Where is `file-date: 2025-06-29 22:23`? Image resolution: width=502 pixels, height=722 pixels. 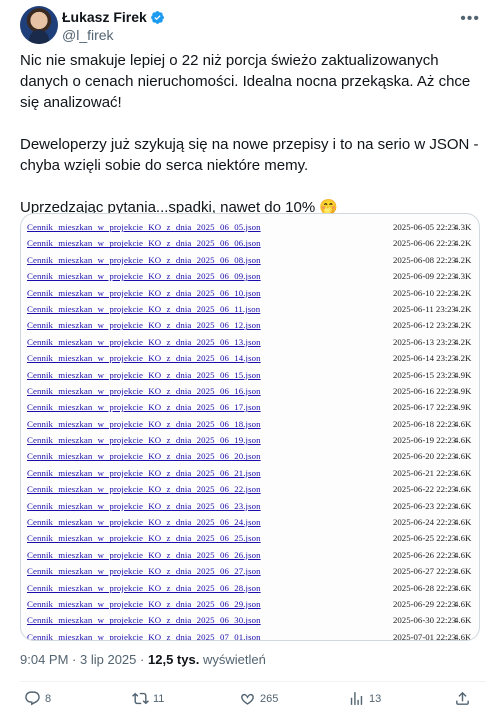
file-date: 2025-06-29 22:23 is located at coordinates (425, 603).